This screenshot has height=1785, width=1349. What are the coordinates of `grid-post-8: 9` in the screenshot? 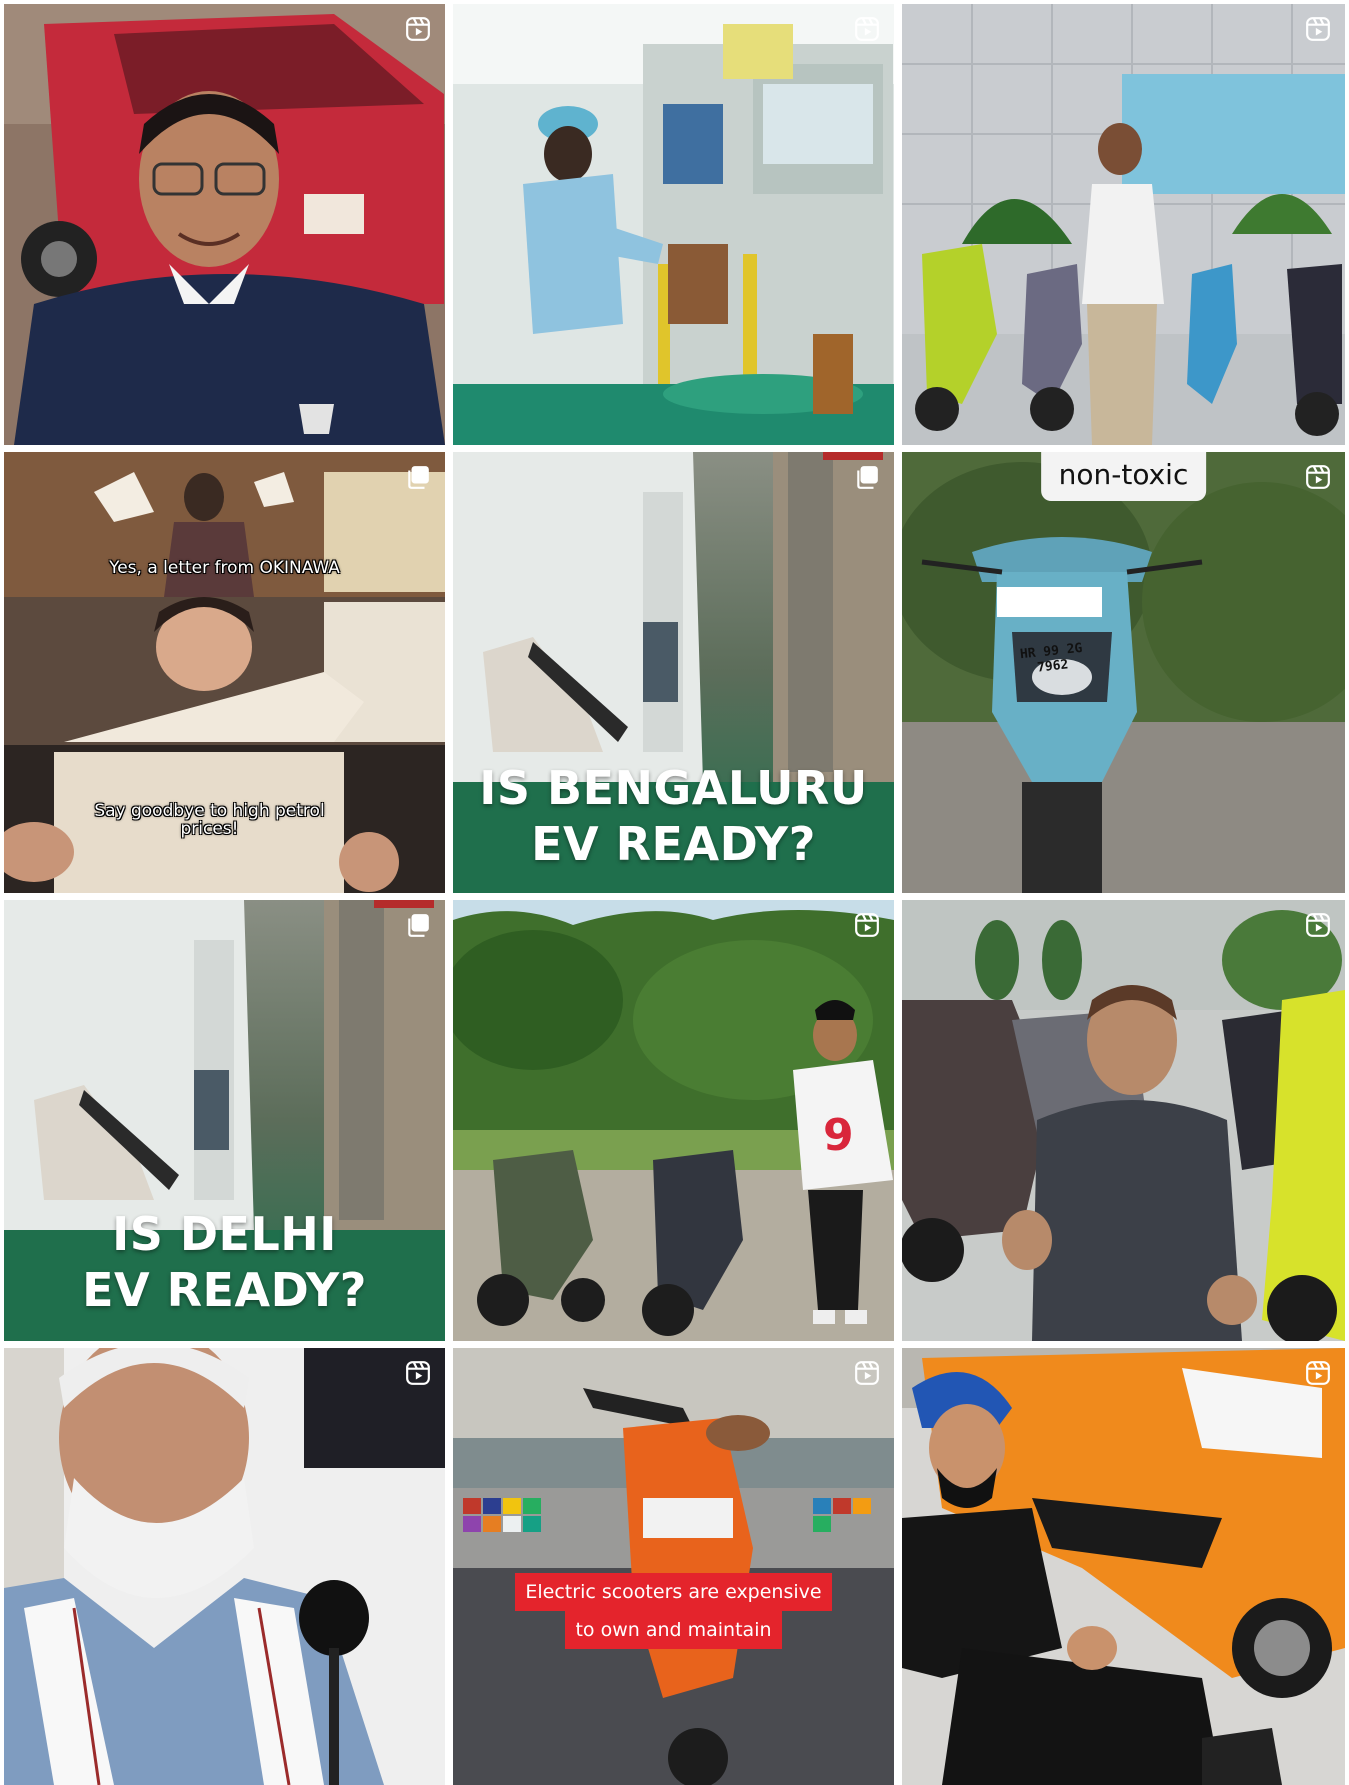 It's located at (673, 1120).